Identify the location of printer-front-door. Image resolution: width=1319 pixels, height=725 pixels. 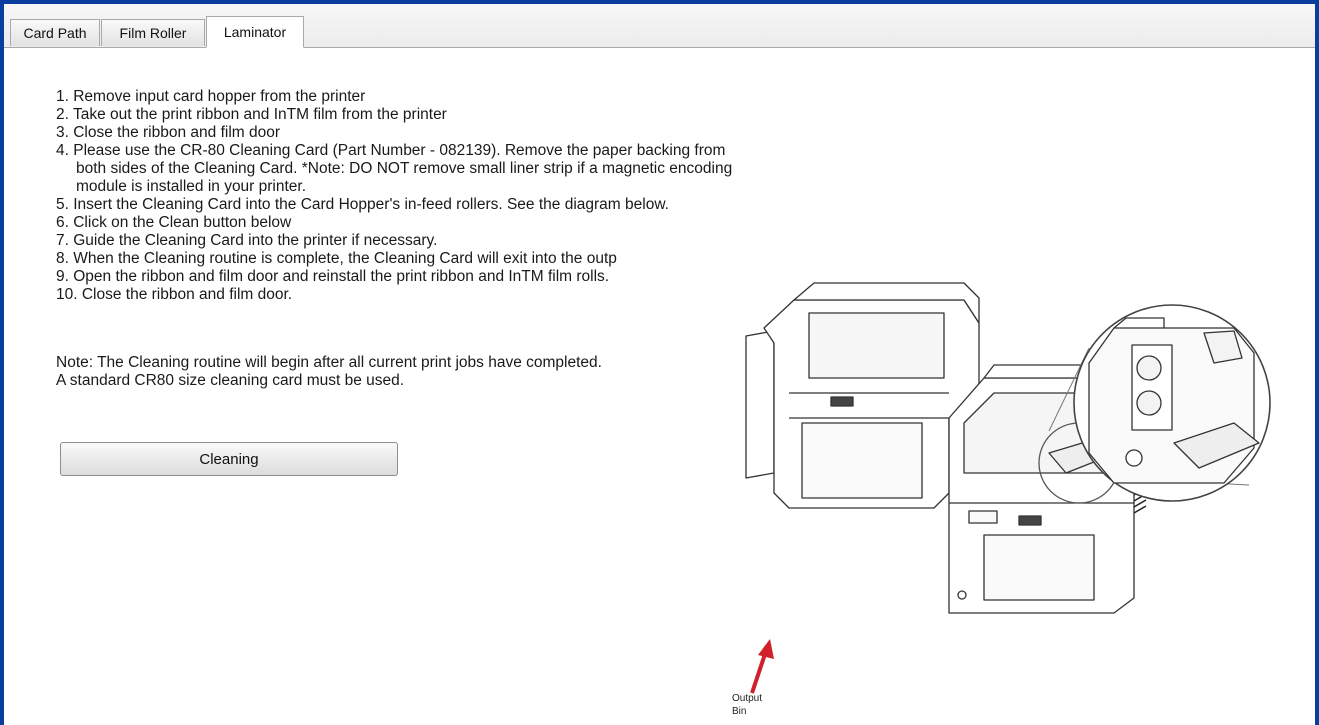
(862, 460).